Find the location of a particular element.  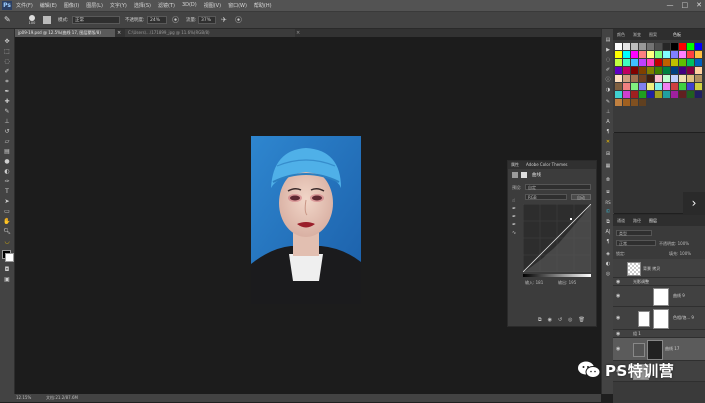

menu-select: 选择(S) is located at coordinates (142, 5).